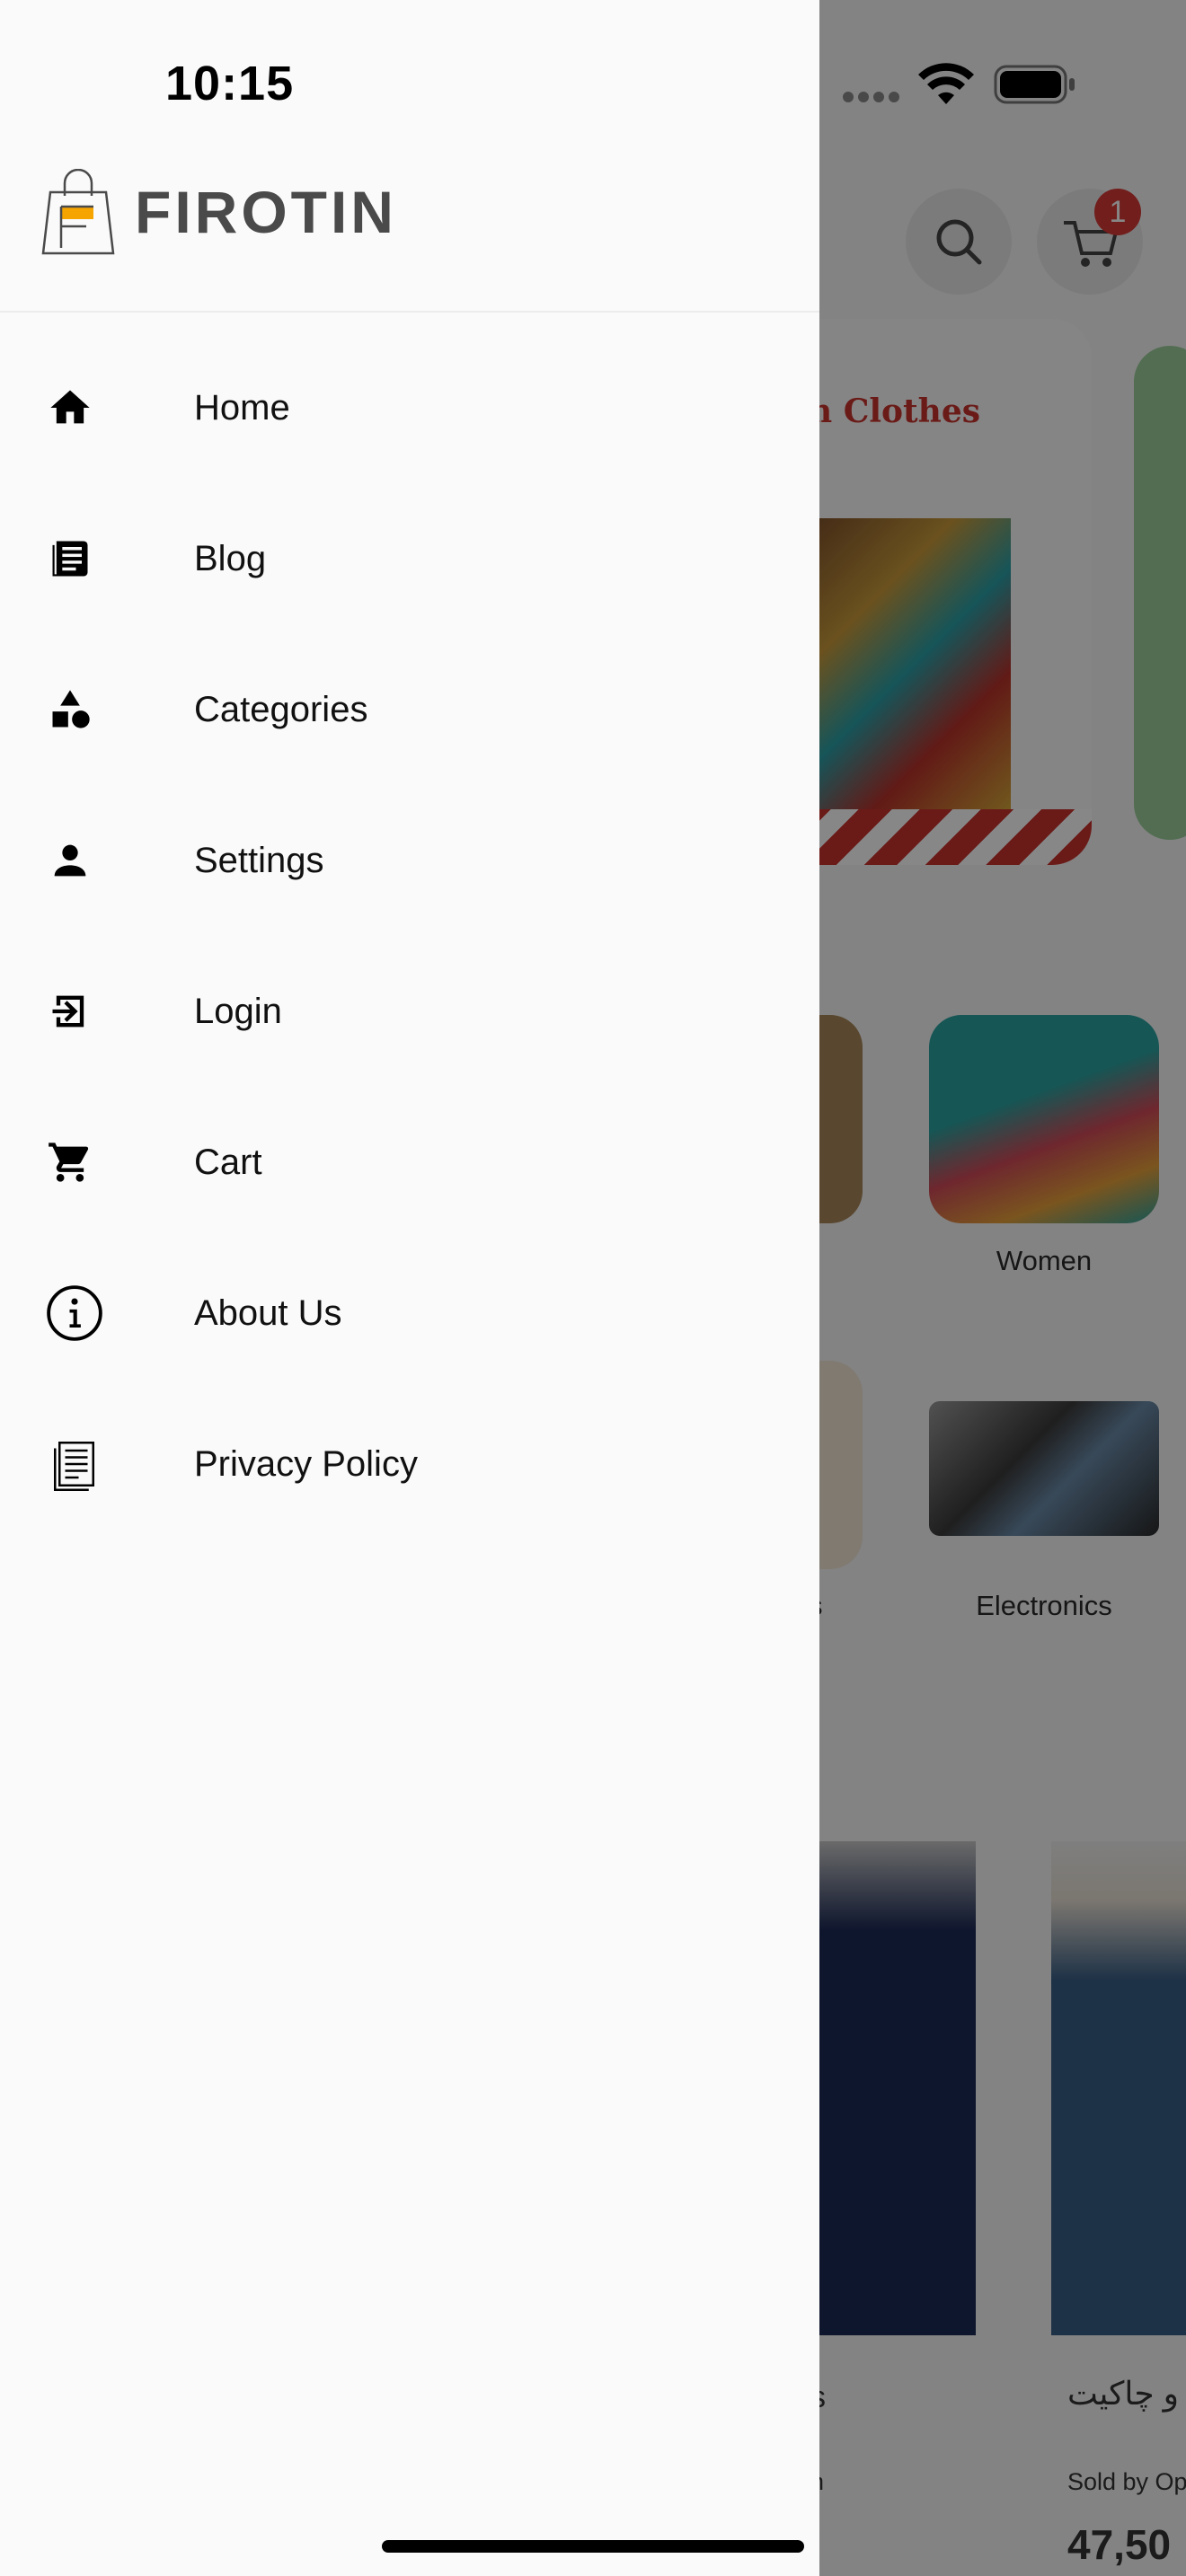  I want to click on categories-icon, so click(70, 709).